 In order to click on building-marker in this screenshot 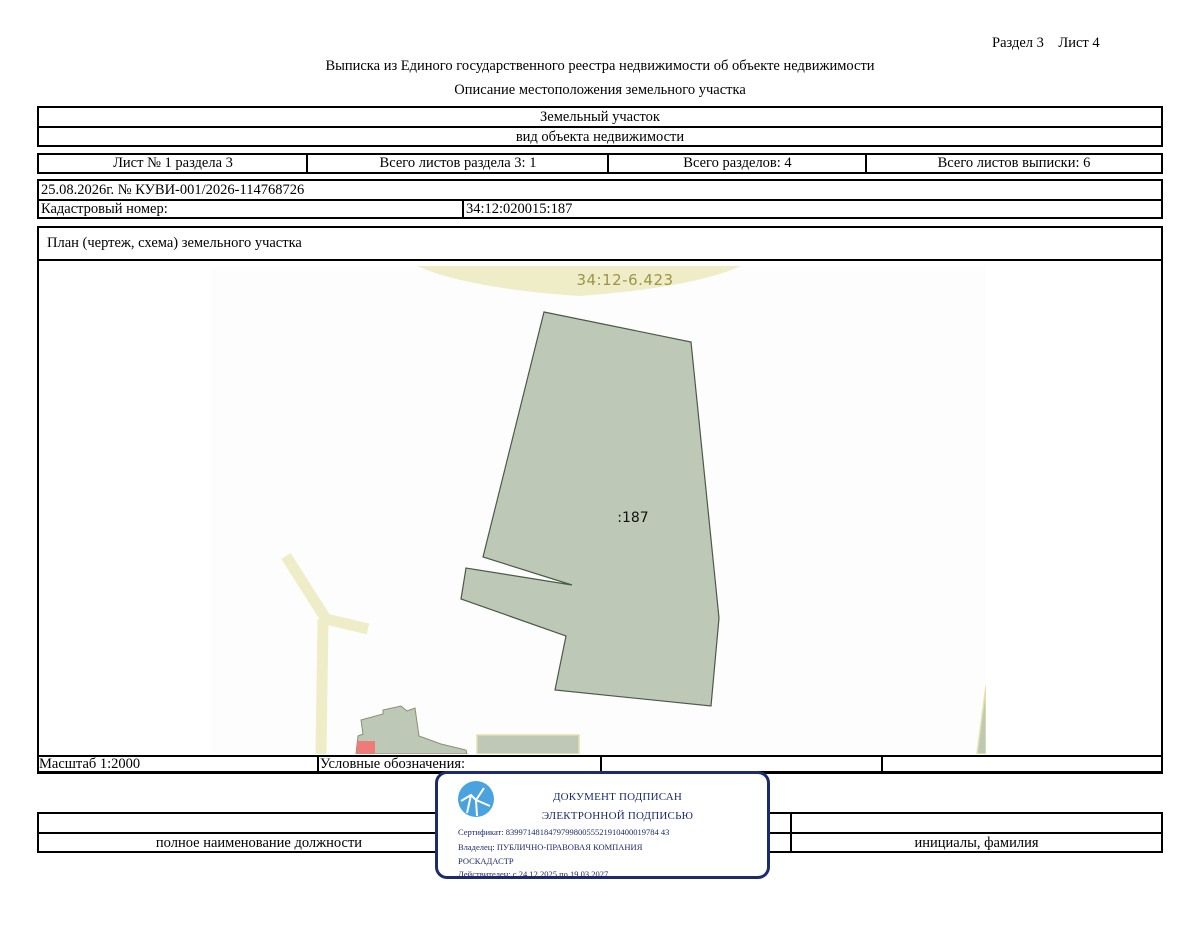, I will do `click(366, 747)`.